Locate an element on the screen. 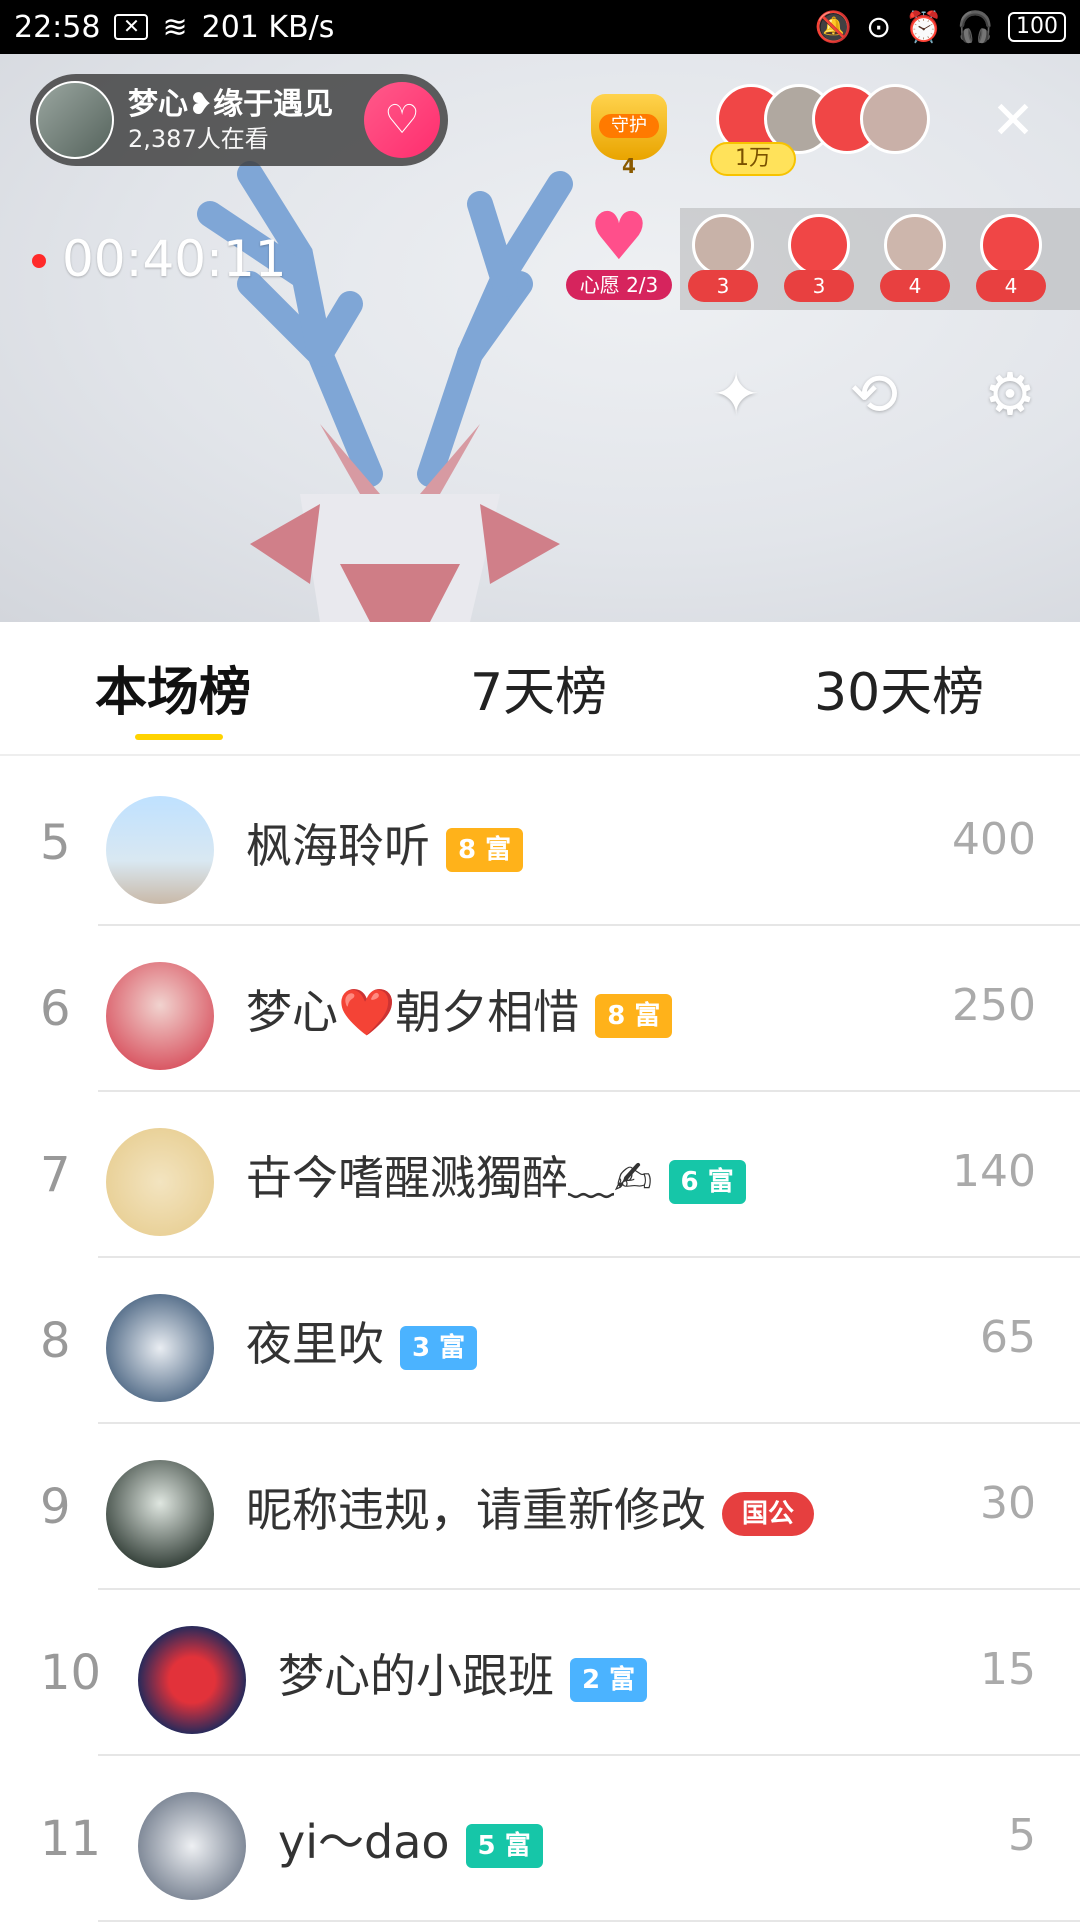  headphones-icon: 🎧 is located at coordinates (975, 27).